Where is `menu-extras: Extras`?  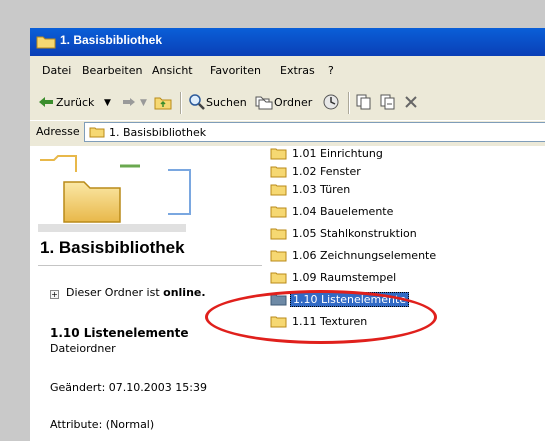
menu-extras: Extras is located at coordinates (297, 70).